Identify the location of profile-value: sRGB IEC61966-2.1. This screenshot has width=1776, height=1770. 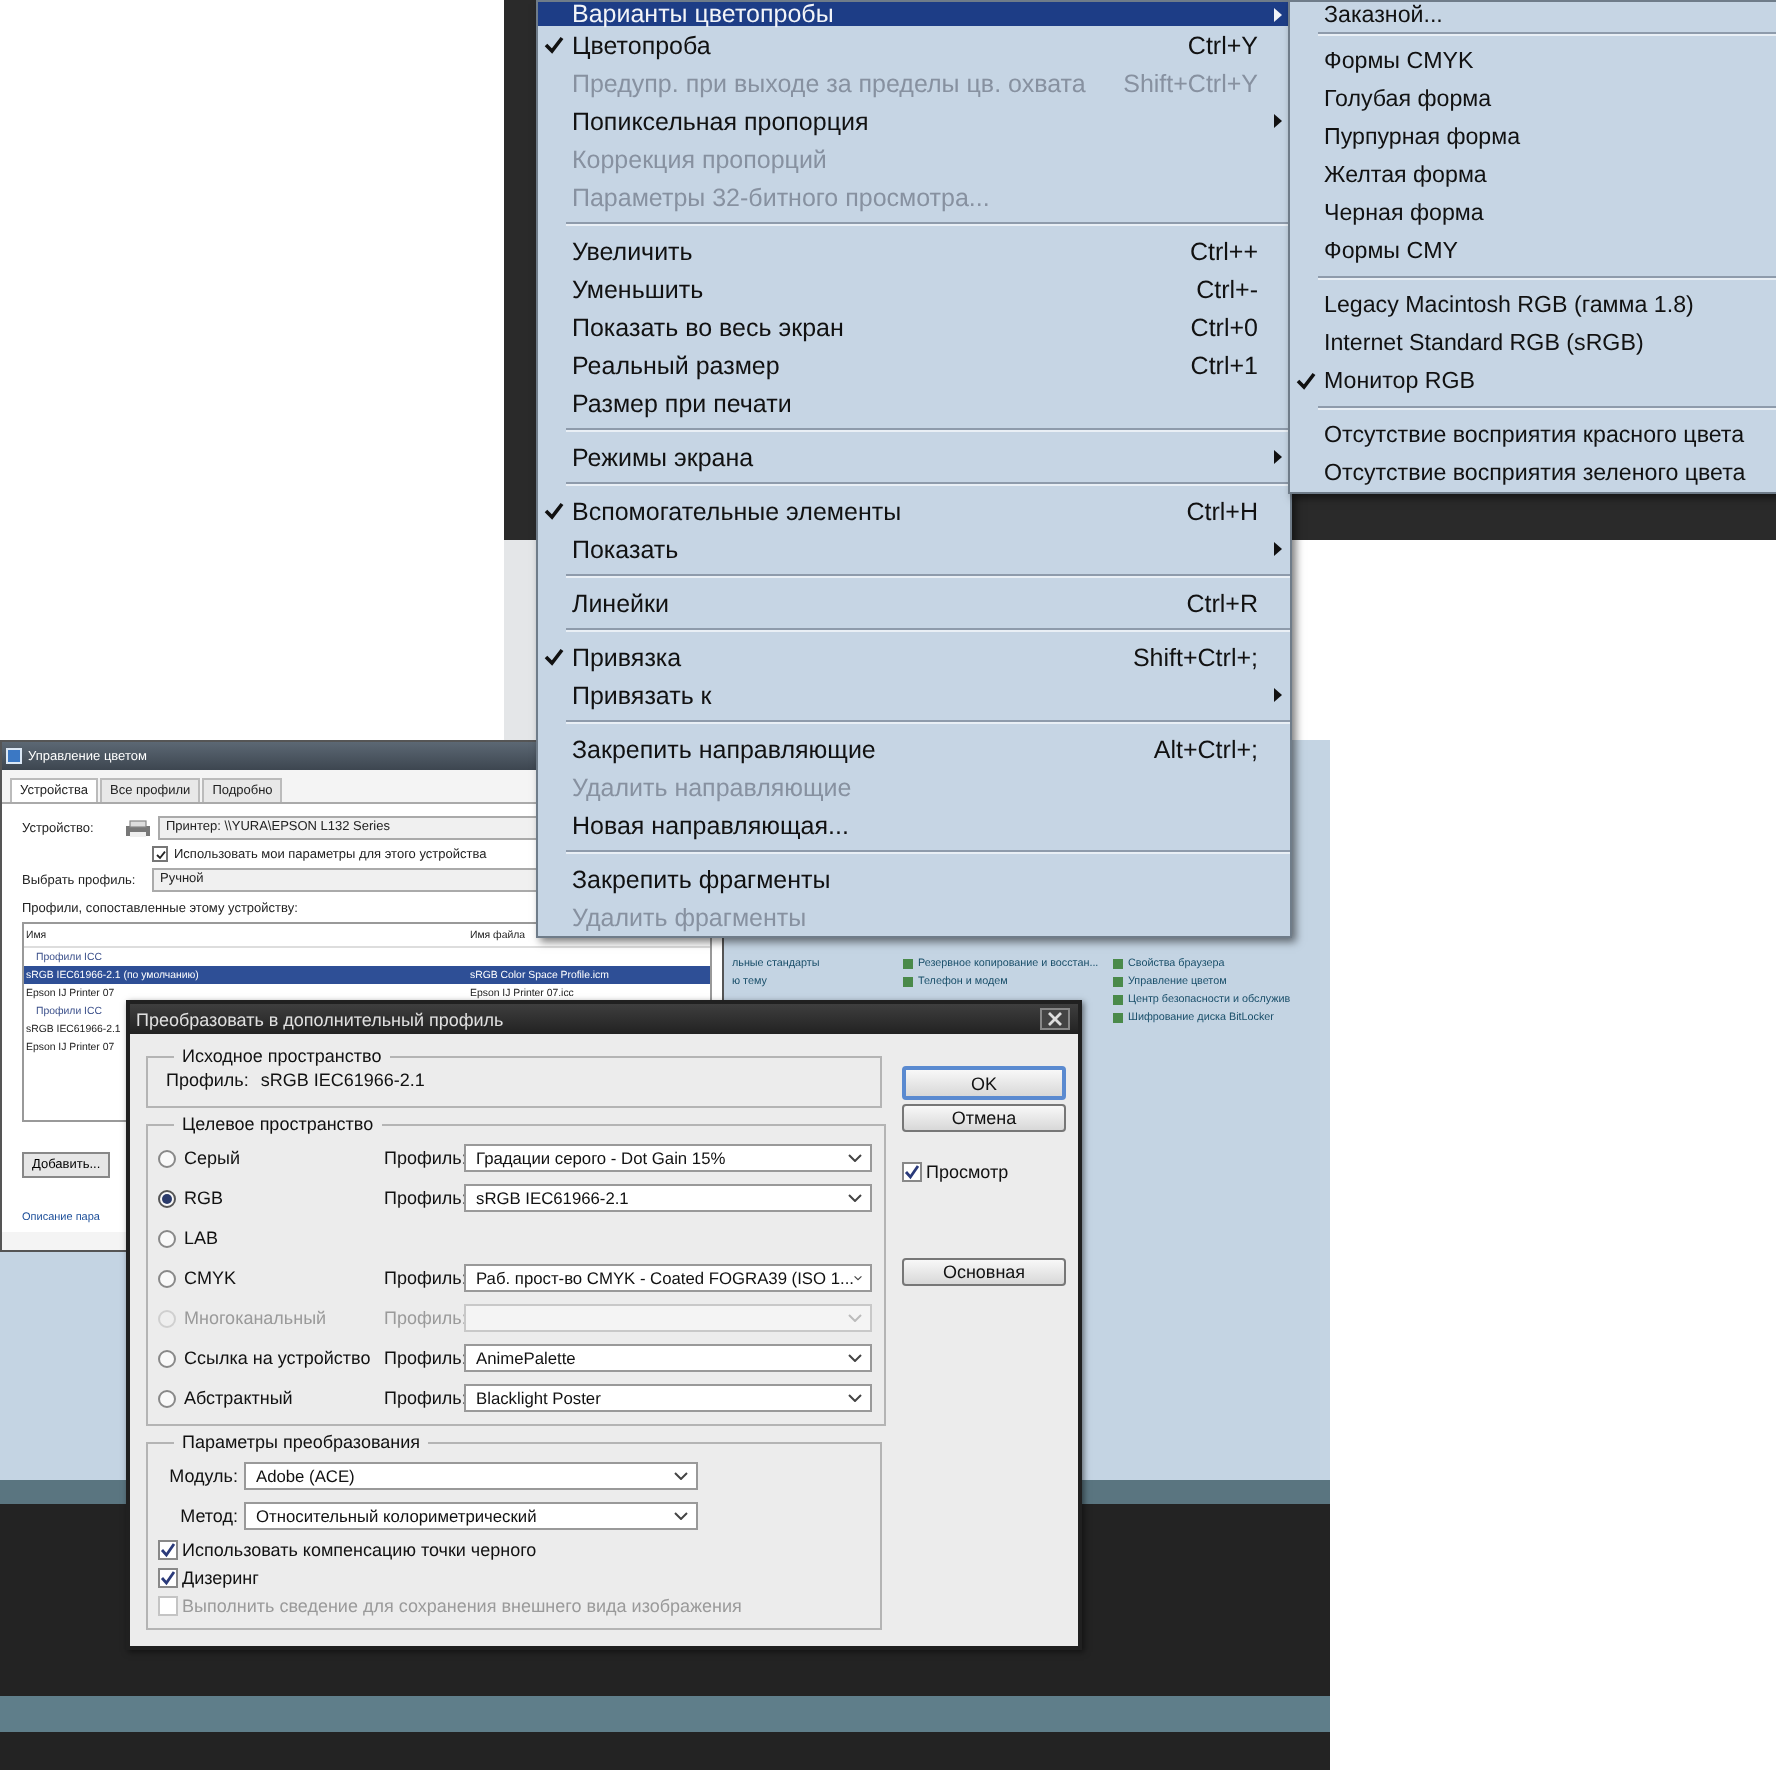
(342, 1080).